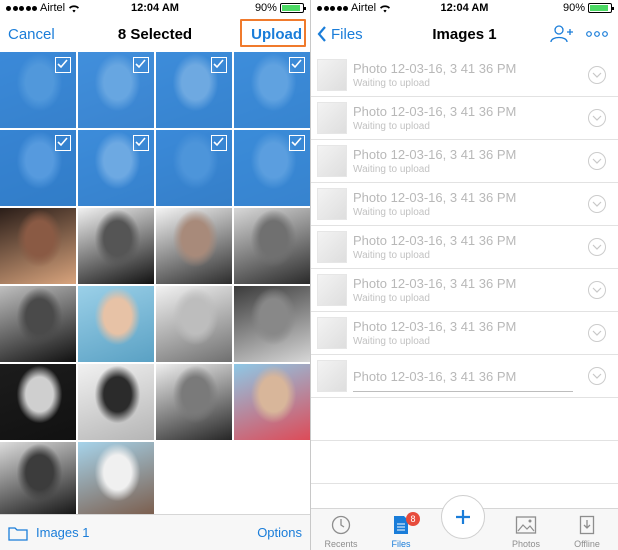 This screenshot has height=550, width=618. I want to click on tab-photos: Photos, so click(526, 532).